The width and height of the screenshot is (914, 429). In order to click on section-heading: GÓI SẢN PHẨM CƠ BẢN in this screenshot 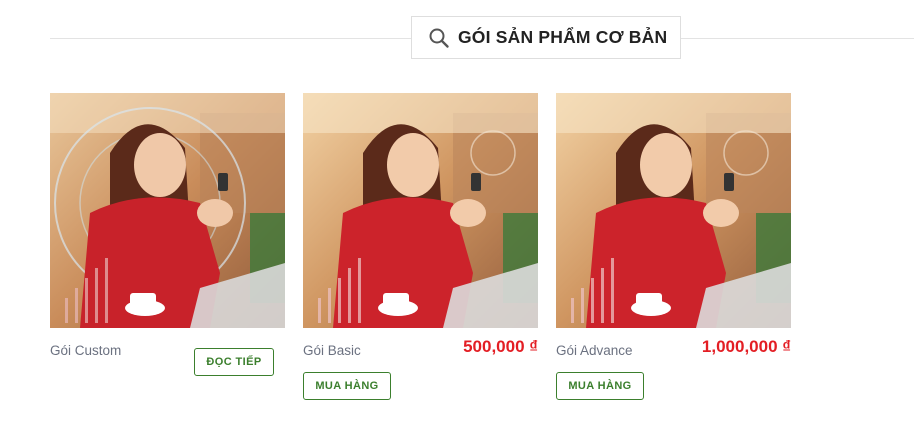, I will do `click(546, 37)`.